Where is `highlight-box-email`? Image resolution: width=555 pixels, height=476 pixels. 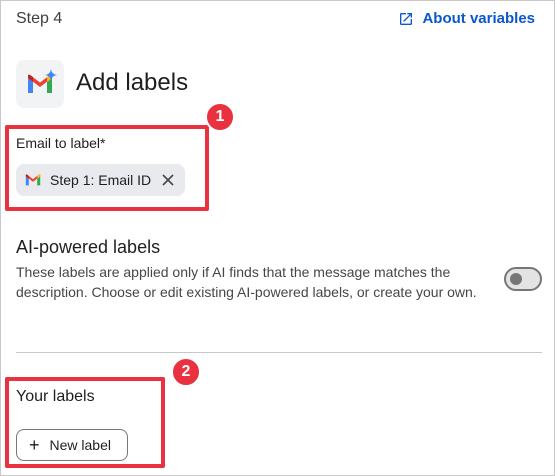 highlight-box-email is located at coordinates (107, 168).